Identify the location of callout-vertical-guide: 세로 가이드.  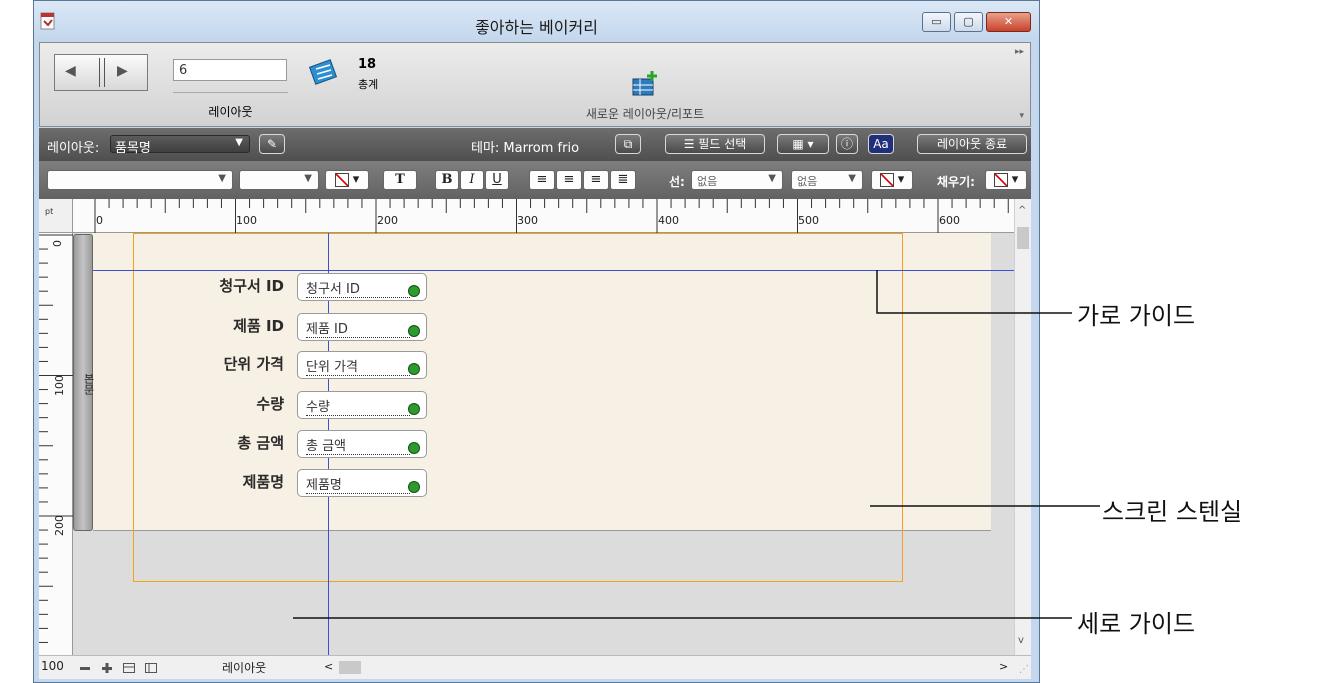
(1136, 624).